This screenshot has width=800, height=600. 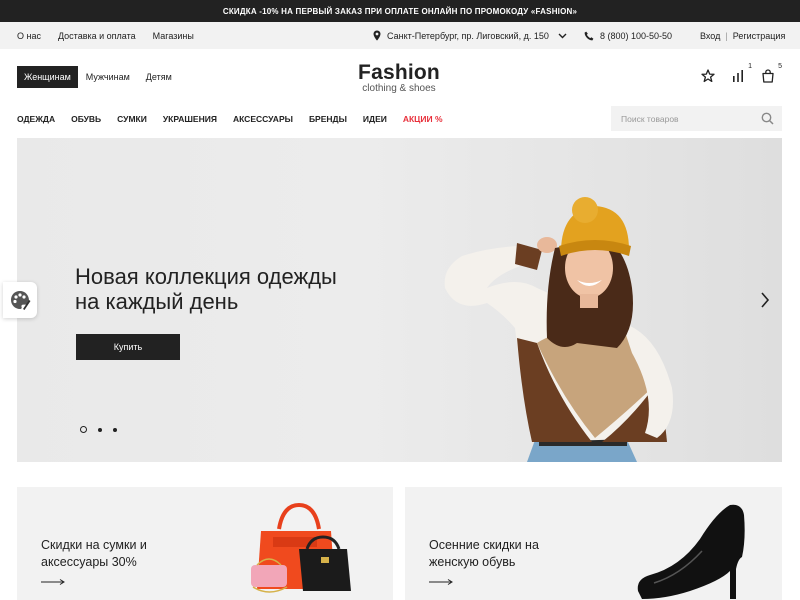 I want to click on favorites-button, so click(x=708, y=76).